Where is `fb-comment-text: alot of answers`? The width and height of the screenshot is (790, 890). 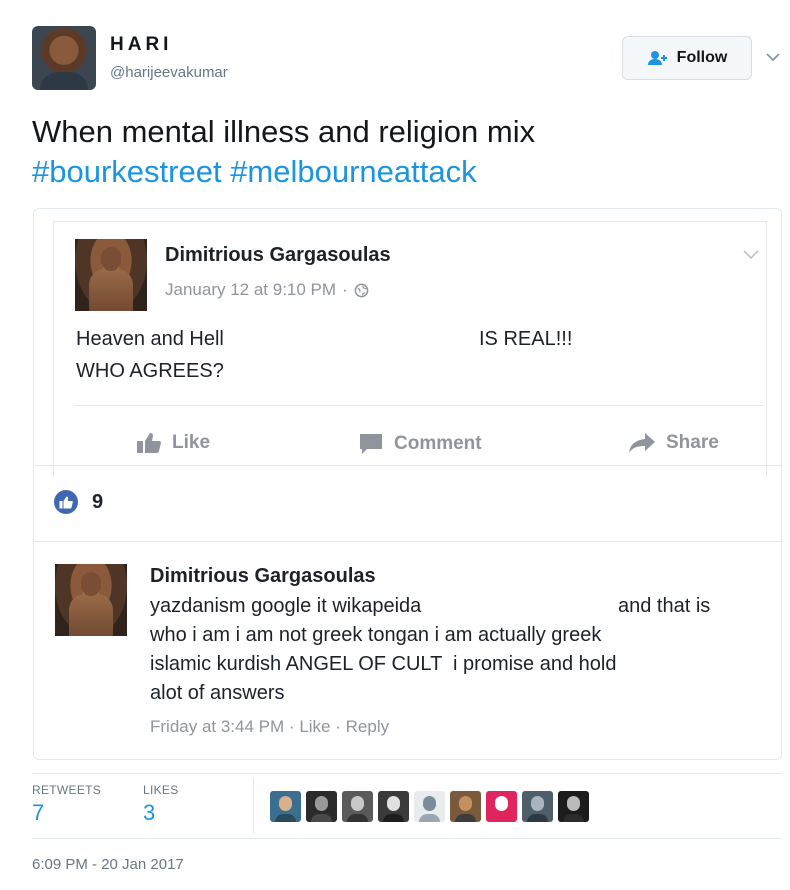
fb-comment-text: alot of answers is located at coordinates (217, 693).